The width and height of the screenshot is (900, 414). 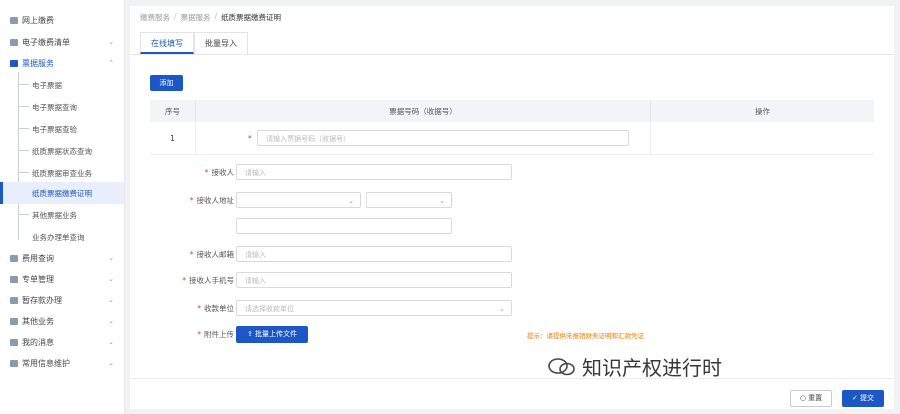 I want to click on sidebar-subitem-e-invoice: 电子票据, so click(x=62, y=85).